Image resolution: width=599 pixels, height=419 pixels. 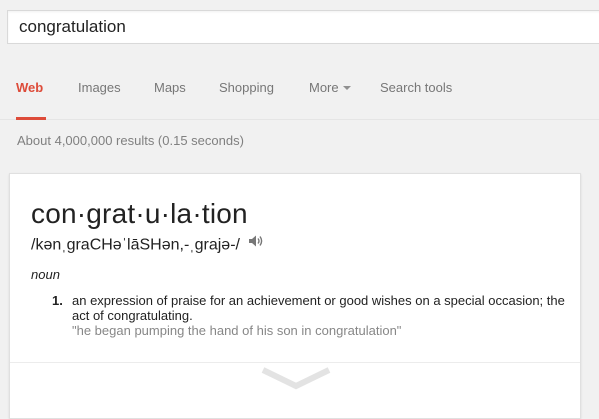 I want to click on search-header, so click(x=299, y=30).